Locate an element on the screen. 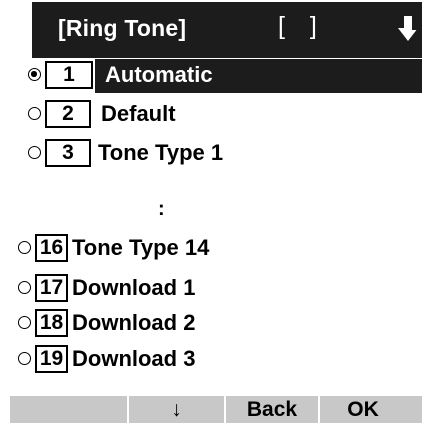 The height and width of the screenshot is (423, 422). scroll-indicator-icon is located at coordinates (410, 28).